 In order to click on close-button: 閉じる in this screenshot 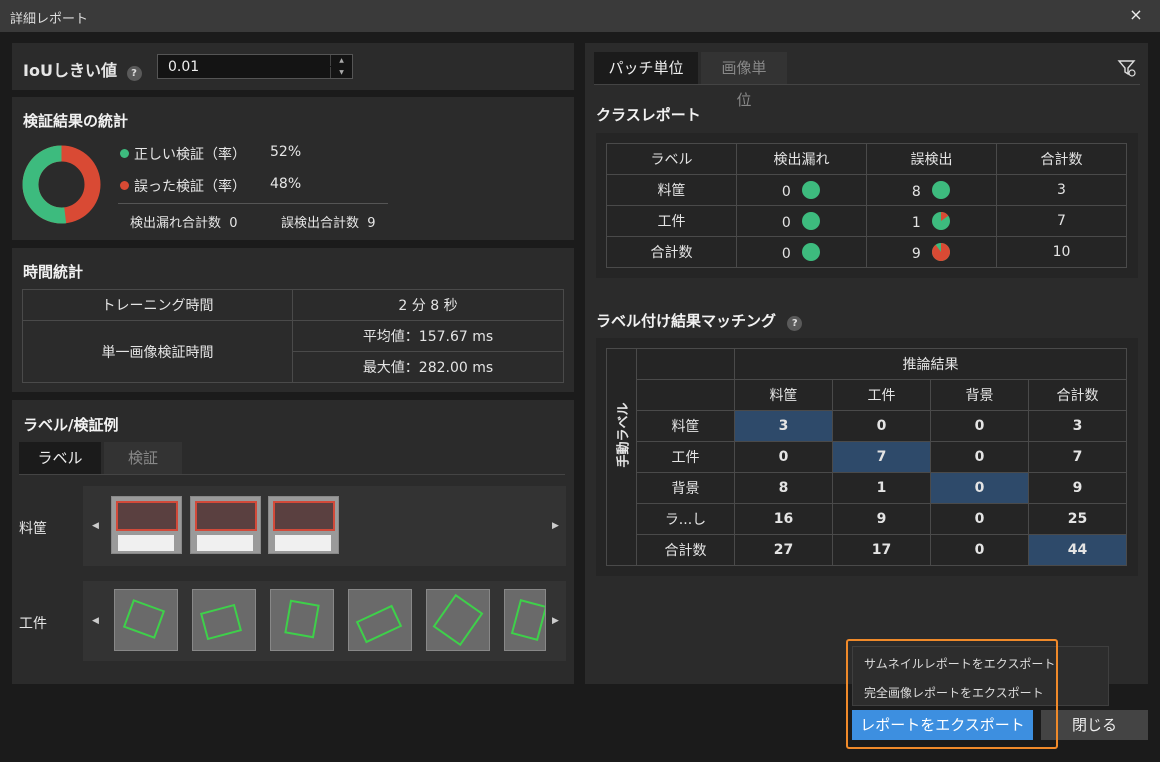, I will do `click(1094, 725)`.